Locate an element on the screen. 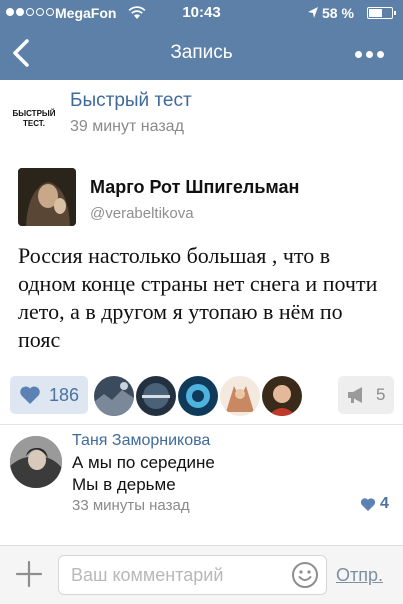 Image resolution: width=403 pixels, height=604 pixels. comment-line: А мы по середине is located at coordinates (143, 462).